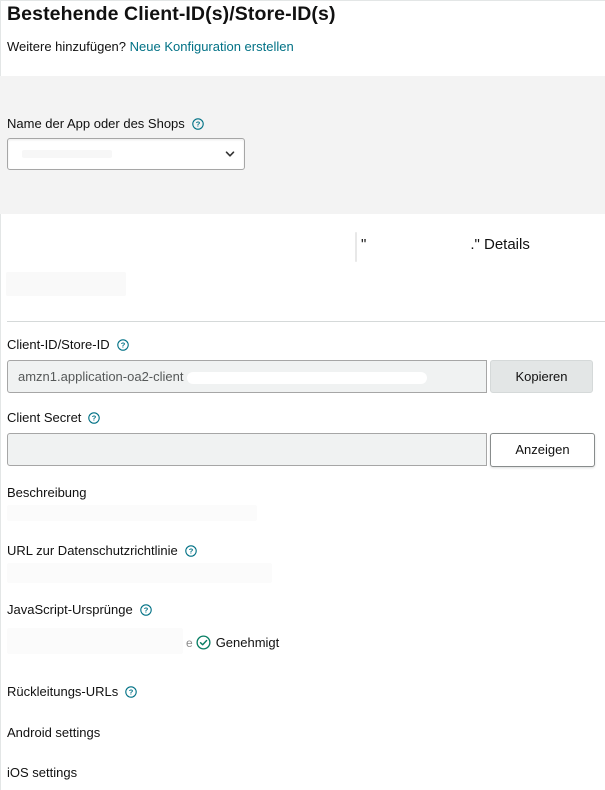 This screenshot has width=605, height=790. Describe the element at coordinates (307, 377) in the screenshot. I see `redacted-client-id` at that location.